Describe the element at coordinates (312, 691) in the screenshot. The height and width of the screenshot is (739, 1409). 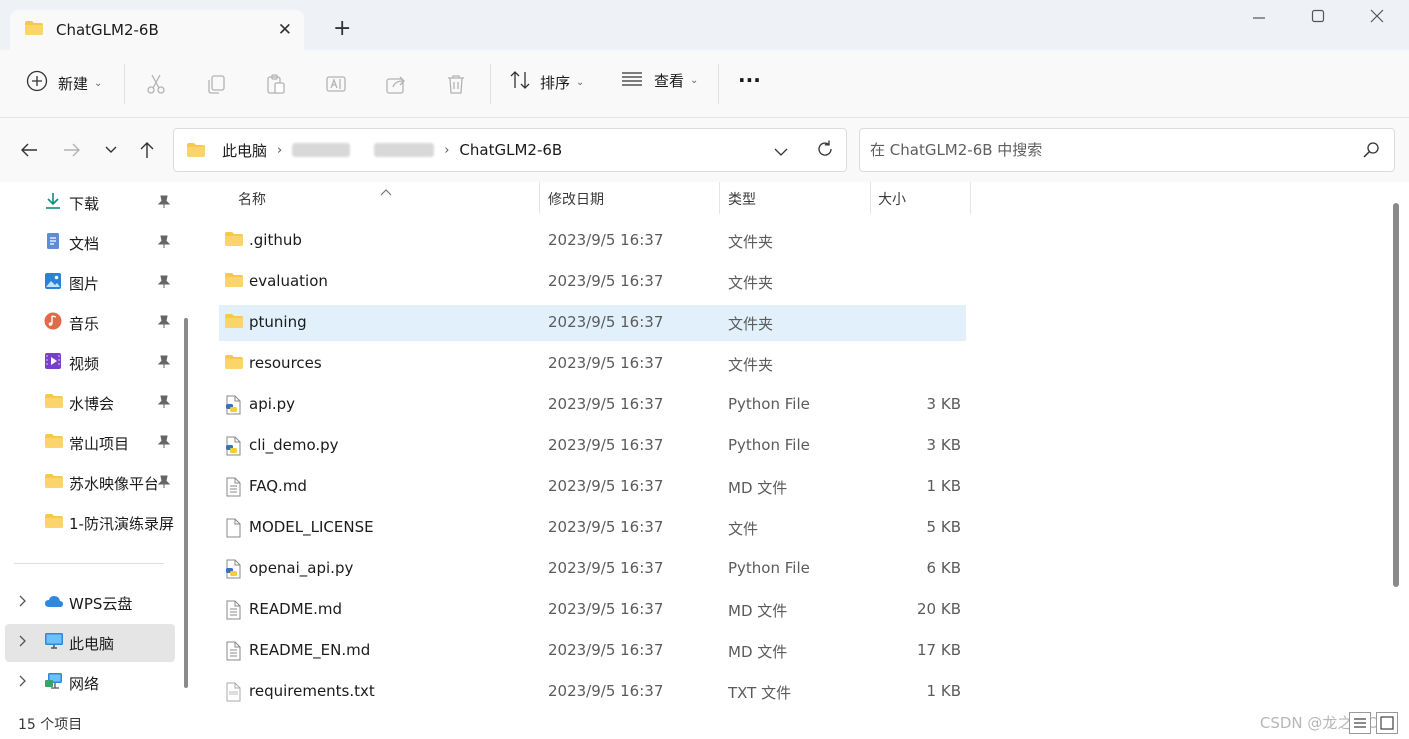
I see `file-name: requirements.txt` at that location.